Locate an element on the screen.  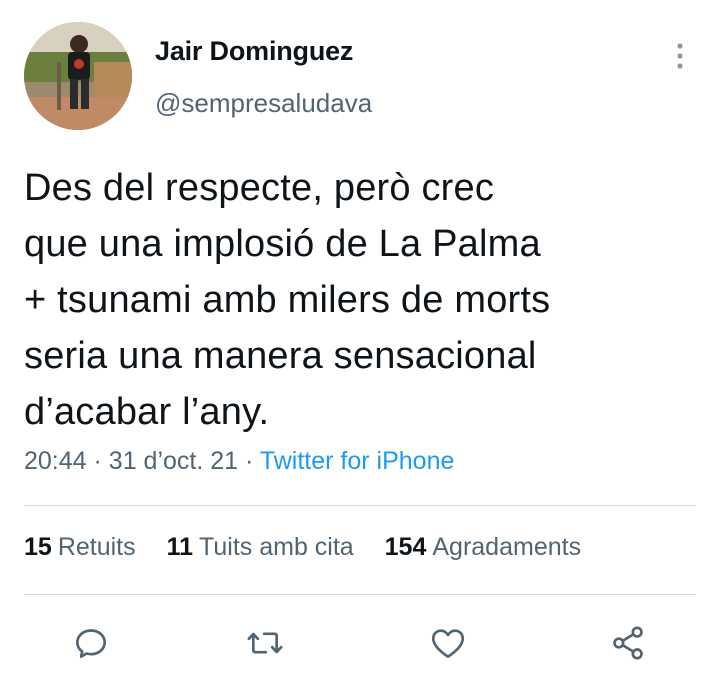
author-handle: @sempresaludava is located at coordinates (263, 103).